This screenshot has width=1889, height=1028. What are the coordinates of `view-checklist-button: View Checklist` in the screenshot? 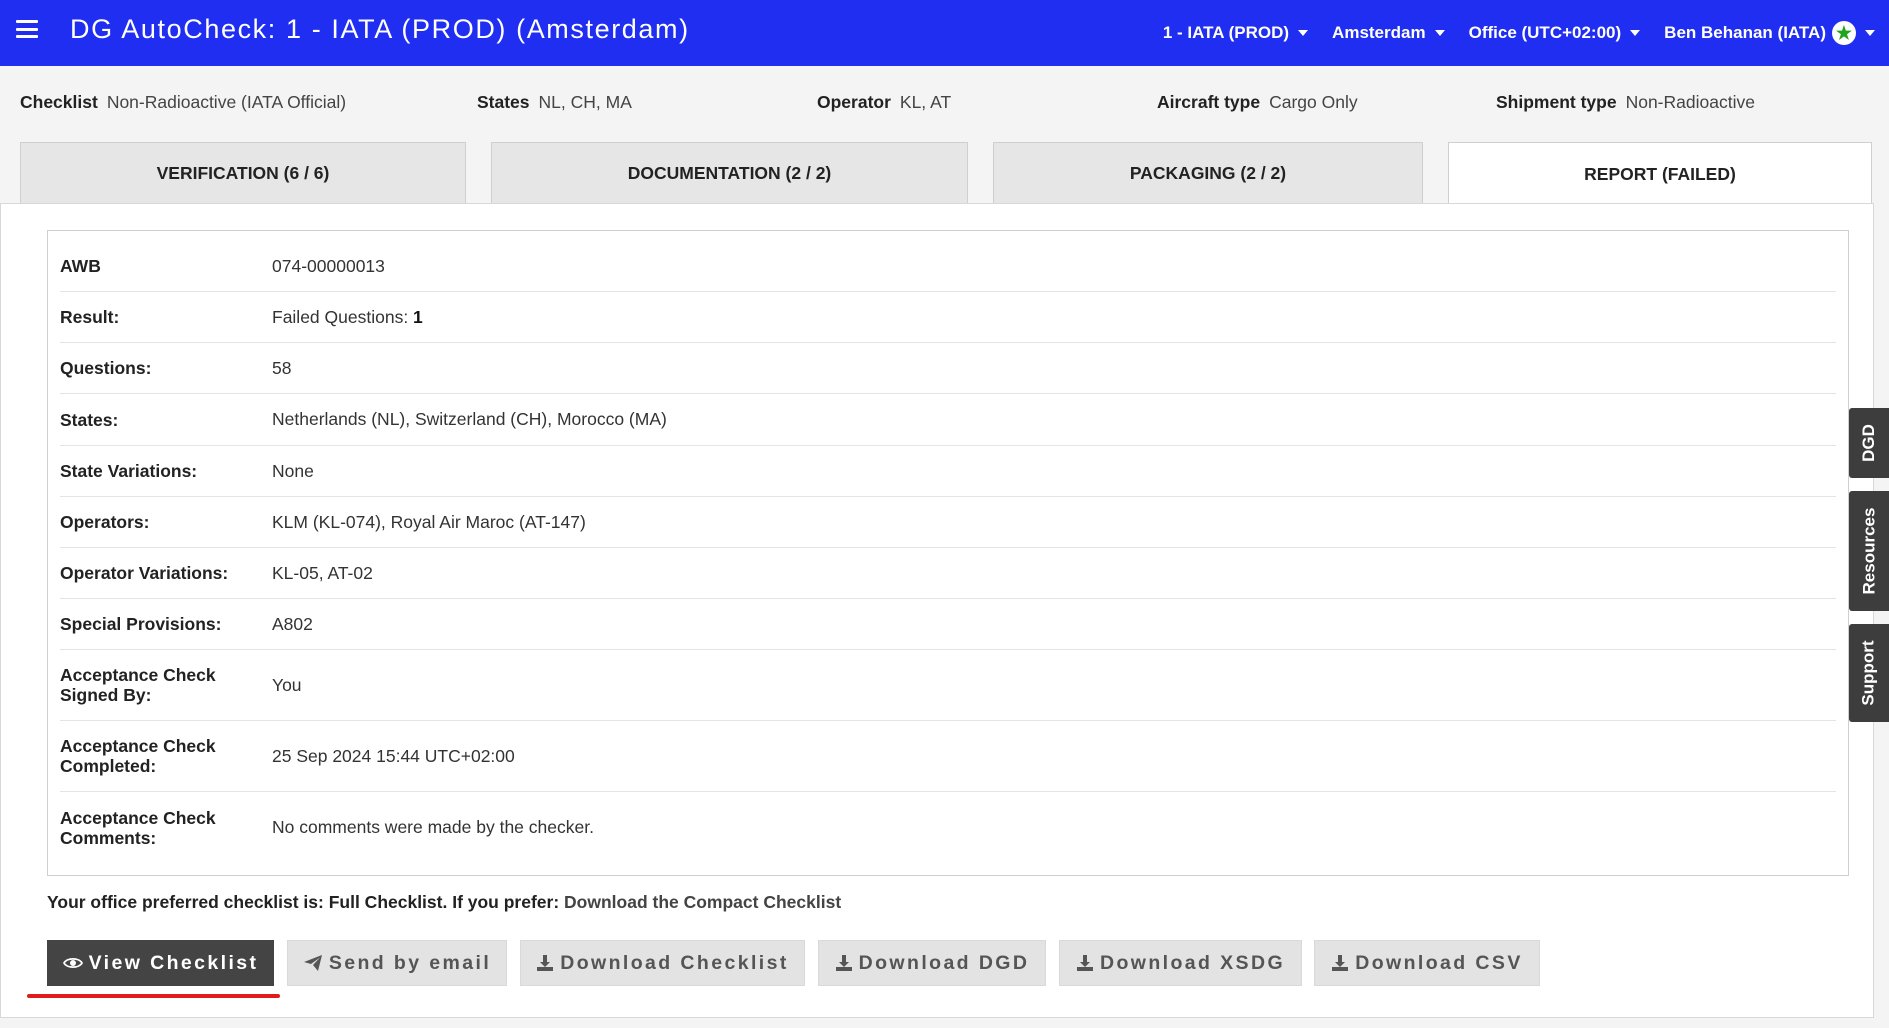 It's located at (160, 963).